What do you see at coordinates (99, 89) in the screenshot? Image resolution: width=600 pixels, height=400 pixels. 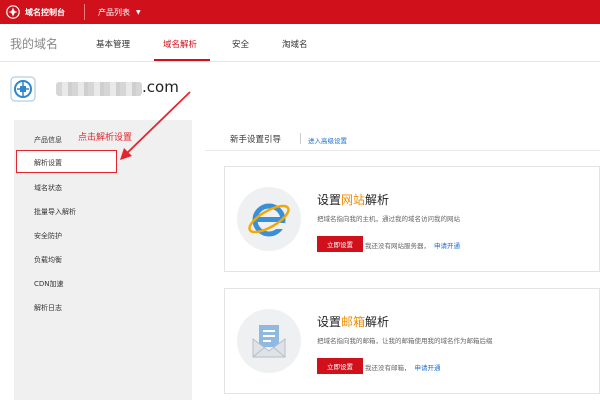 I see `blurred-domain-name` at bounding box center [99, 89].